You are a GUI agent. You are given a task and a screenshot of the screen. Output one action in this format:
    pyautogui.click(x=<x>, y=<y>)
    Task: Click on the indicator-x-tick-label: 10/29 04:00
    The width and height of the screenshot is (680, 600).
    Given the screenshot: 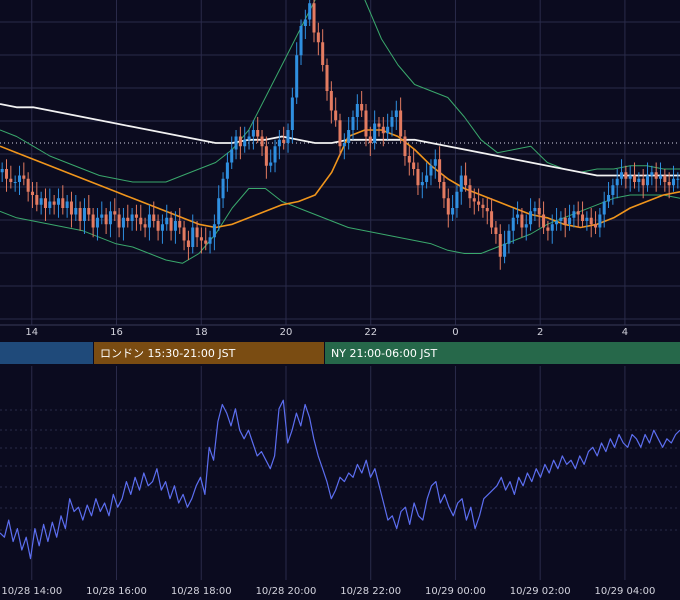 What is the action you would take?
    pyautogui.click(x=625, y=591)
    